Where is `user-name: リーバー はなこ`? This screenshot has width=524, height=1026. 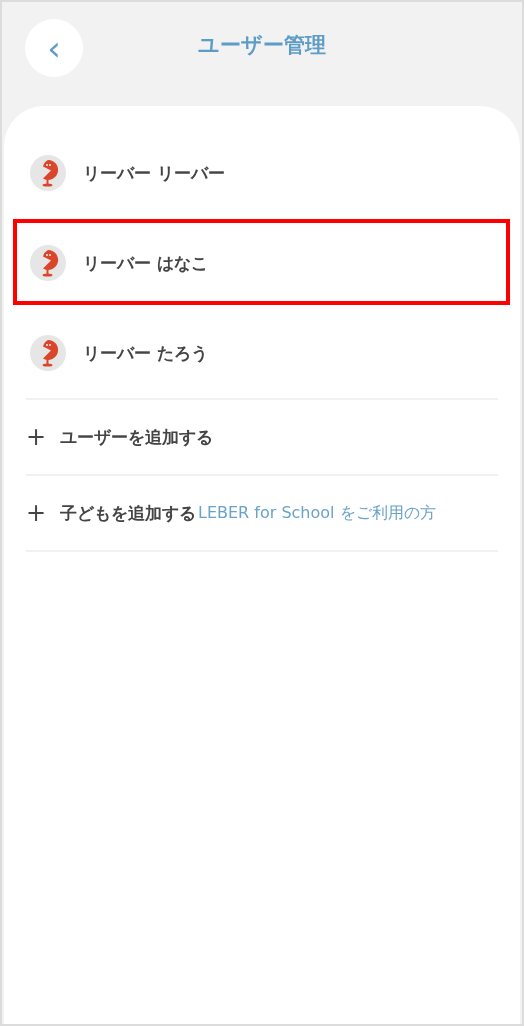 user-name: リーバー はなこ is located at coordinates (145, 263).